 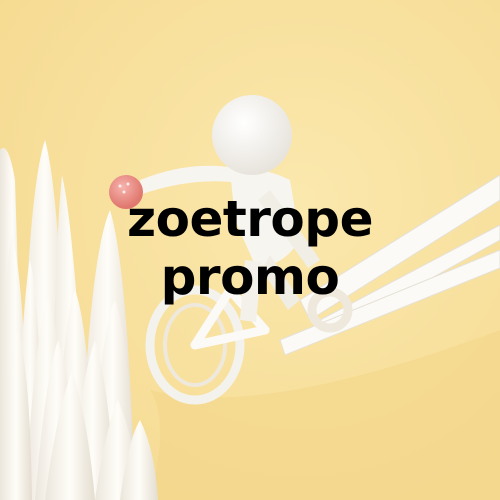 What do you see at coordinates (252, 135) in the screenshot?
I see `rider-head` at bounding box center [252, 135].